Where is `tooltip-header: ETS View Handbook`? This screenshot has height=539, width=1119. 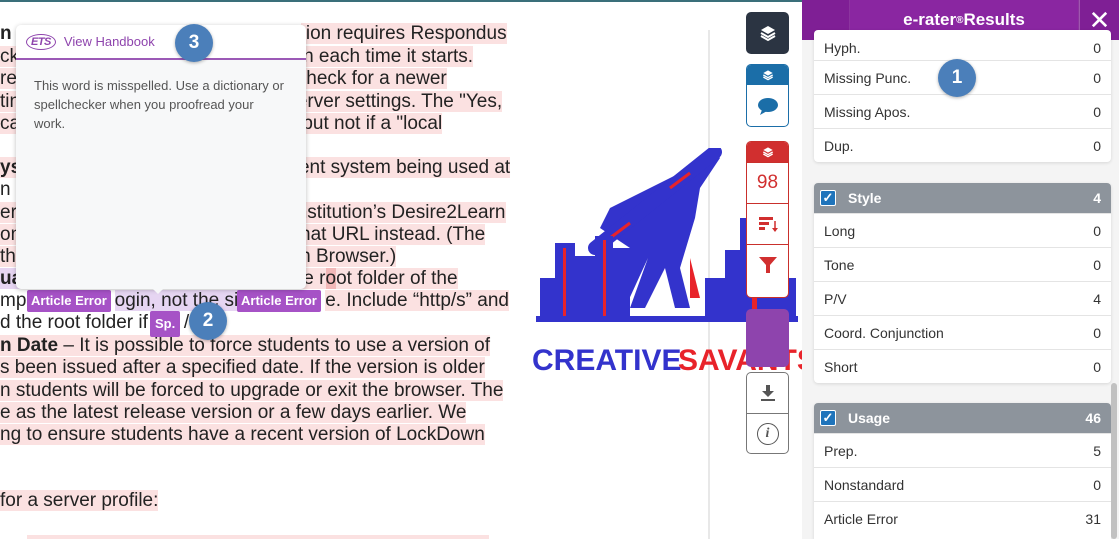 tooltip-header: ETS View Handbook is located at coordinates (161, 42).